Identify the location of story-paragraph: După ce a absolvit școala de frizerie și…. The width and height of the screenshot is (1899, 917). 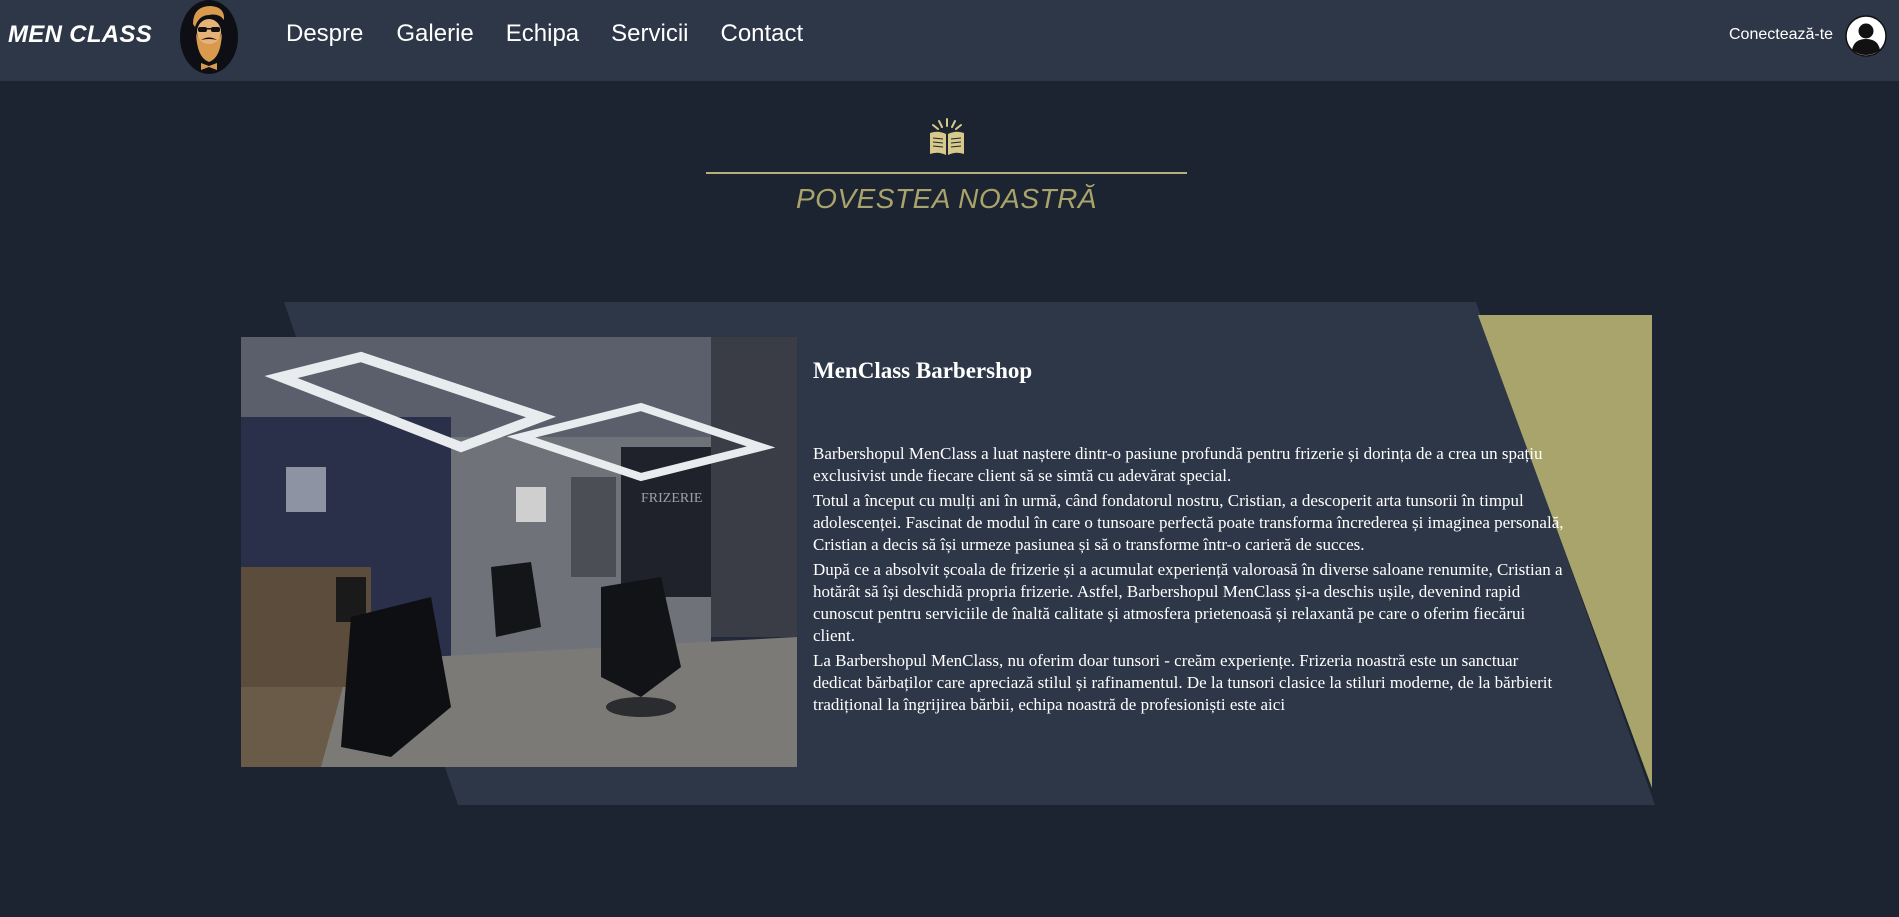
(1188, 602).